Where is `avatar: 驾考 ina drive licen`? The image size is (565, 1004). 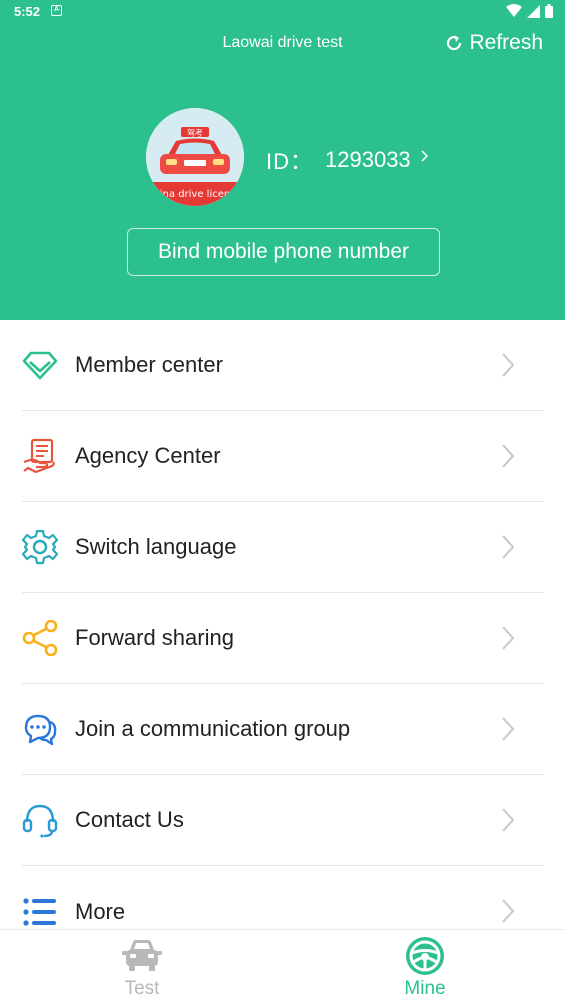
avatar: 驾考 ina drive licen is located at coordinates (195, 157).